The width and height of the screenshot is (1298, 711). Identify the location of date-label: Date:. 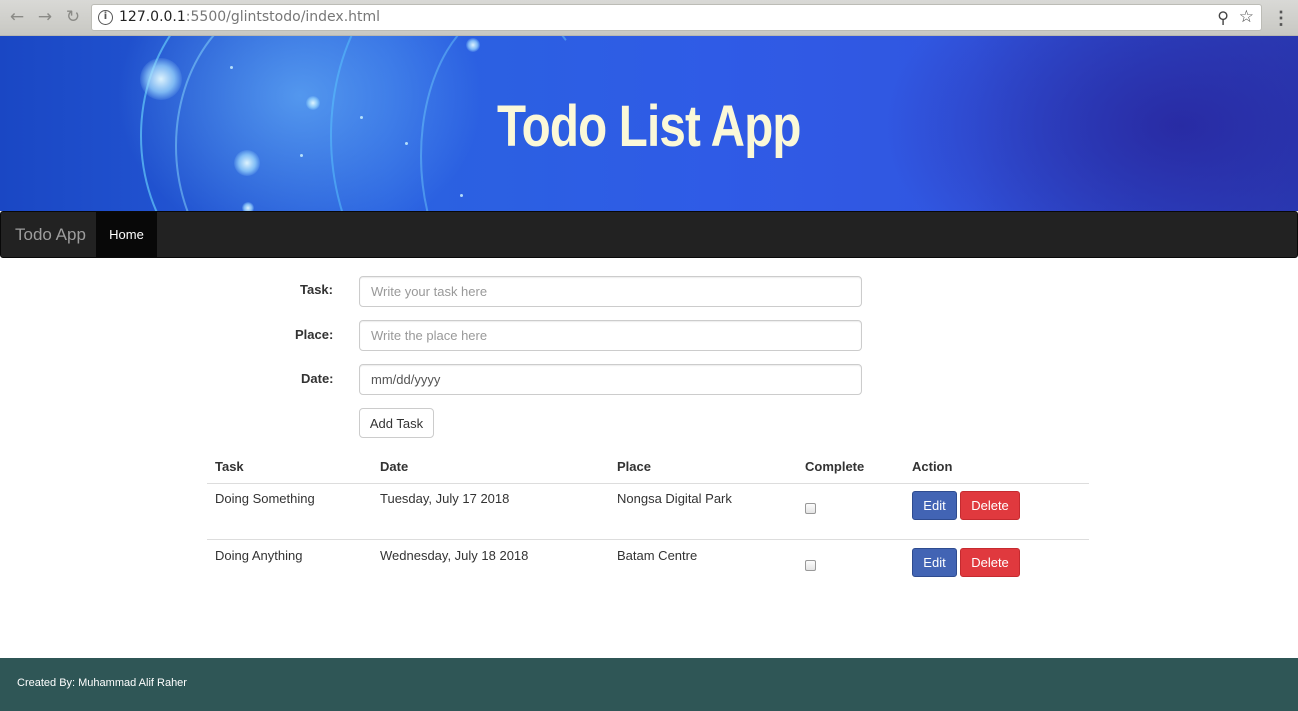
(317, 378).